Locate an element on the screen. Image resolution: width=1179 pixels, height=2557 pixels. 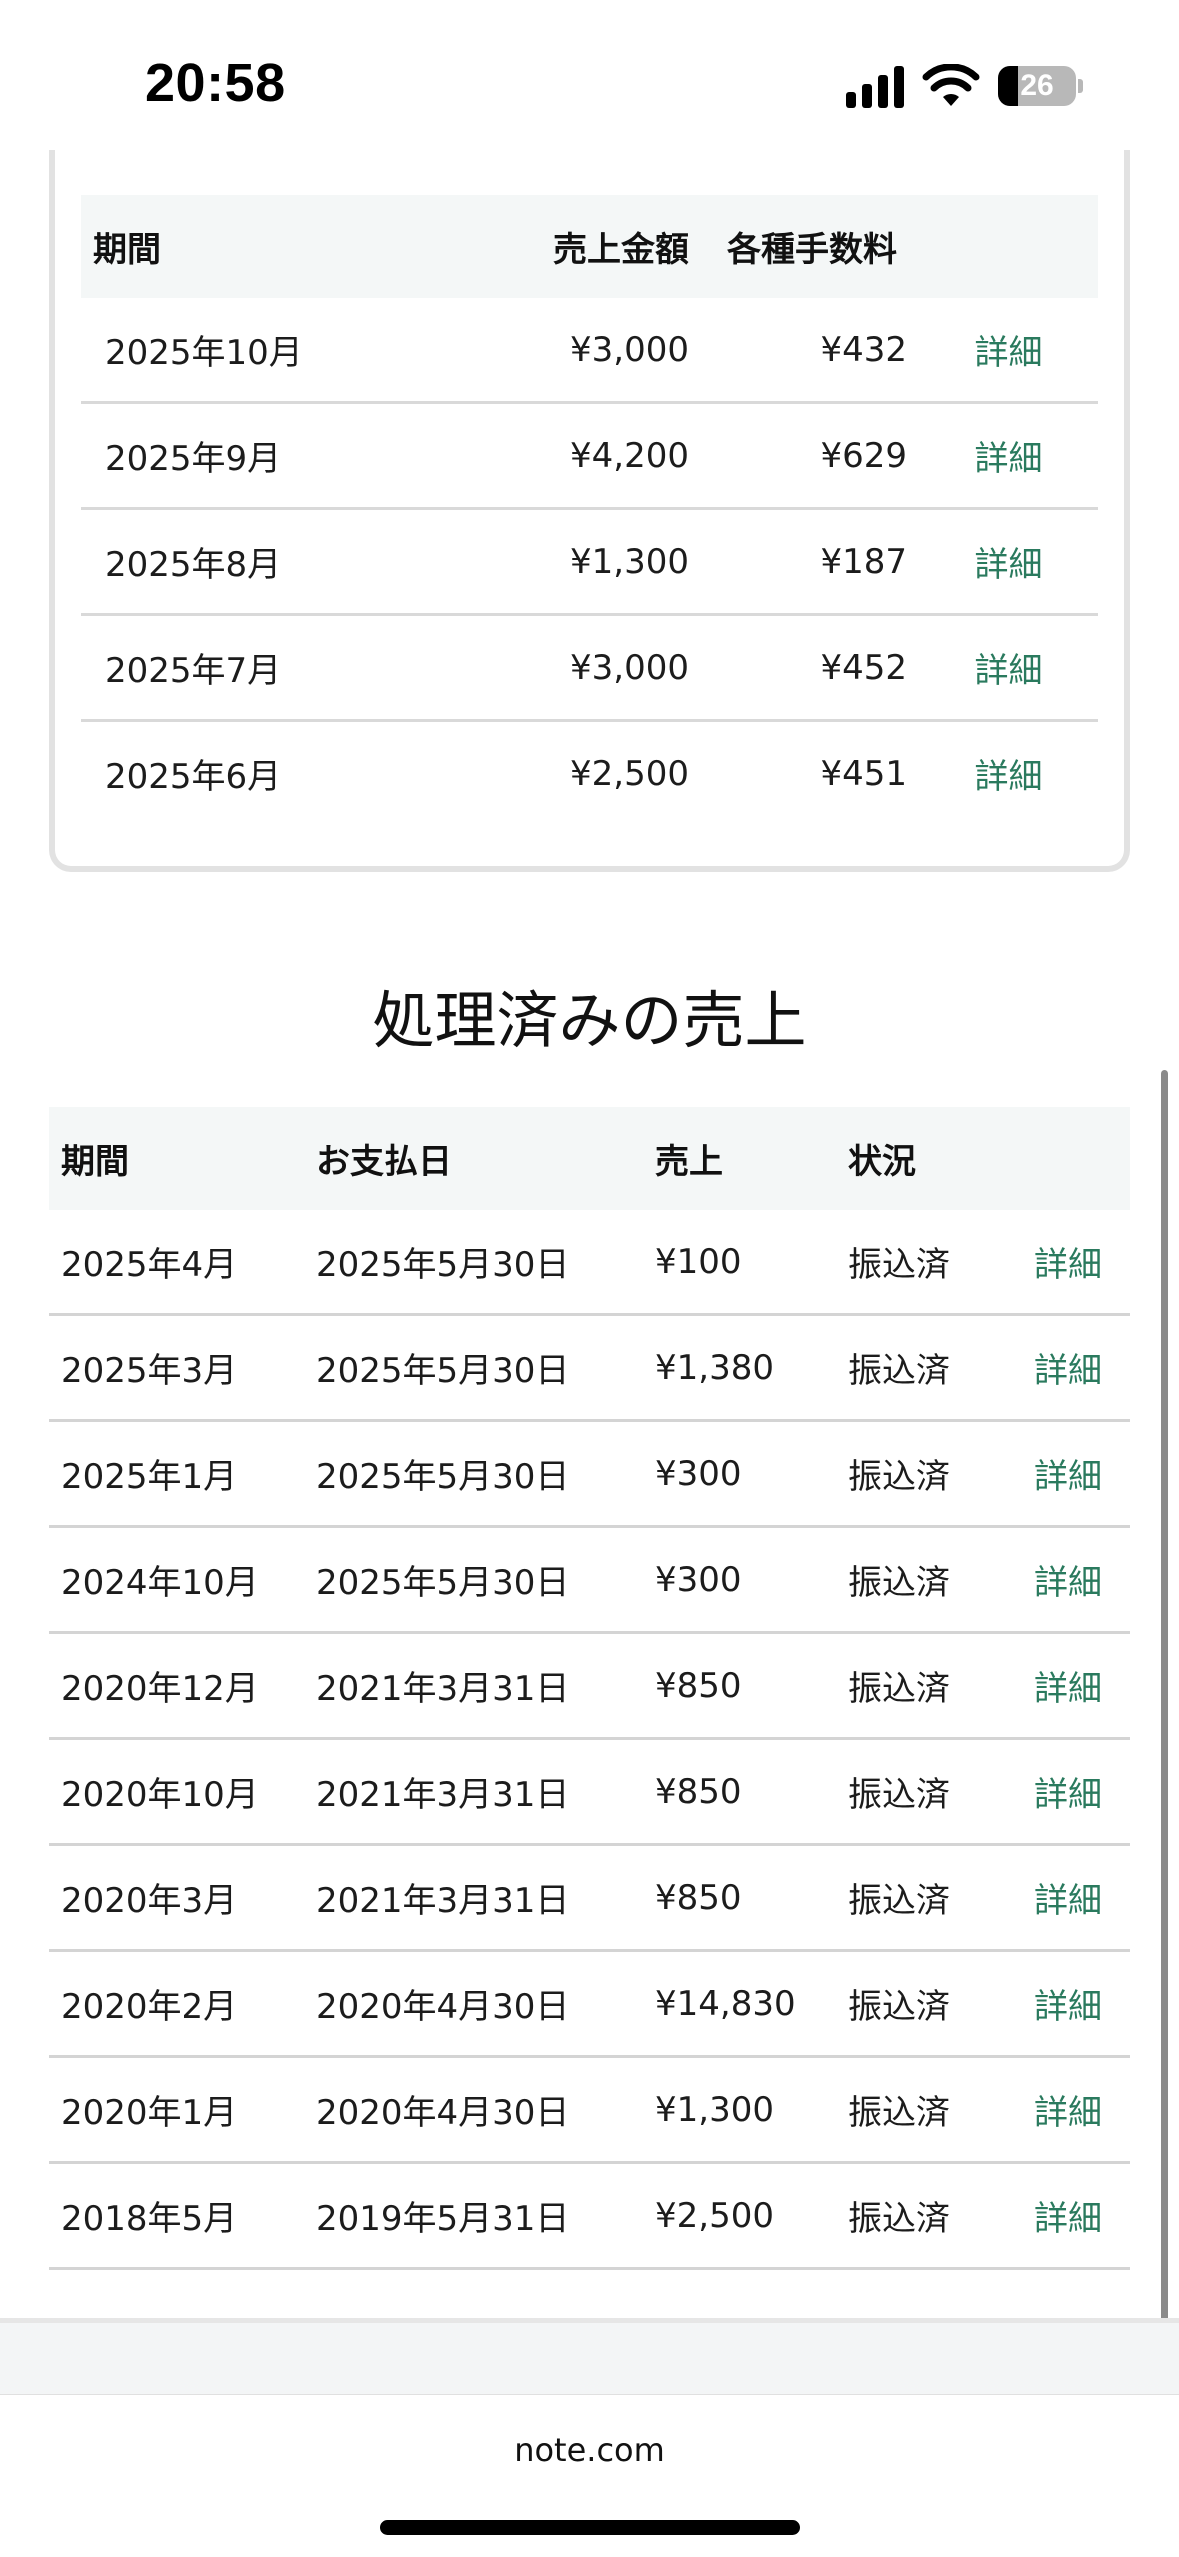
table-row: 2025年4月 2025年5月30日 ¥100 振込済 詳細 is located at coordinates (589, 1263).